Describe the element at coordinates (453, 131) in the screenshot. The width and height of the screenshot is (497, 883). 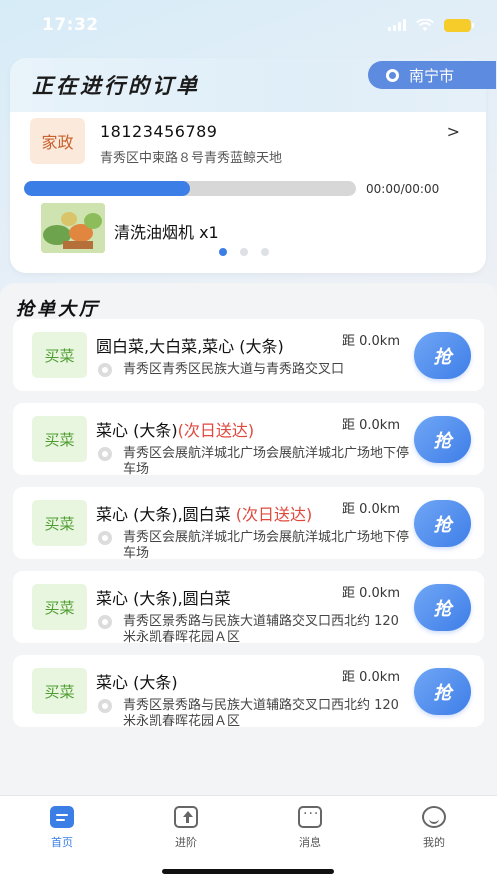
I see `chevron-right-icon: >` at that location.